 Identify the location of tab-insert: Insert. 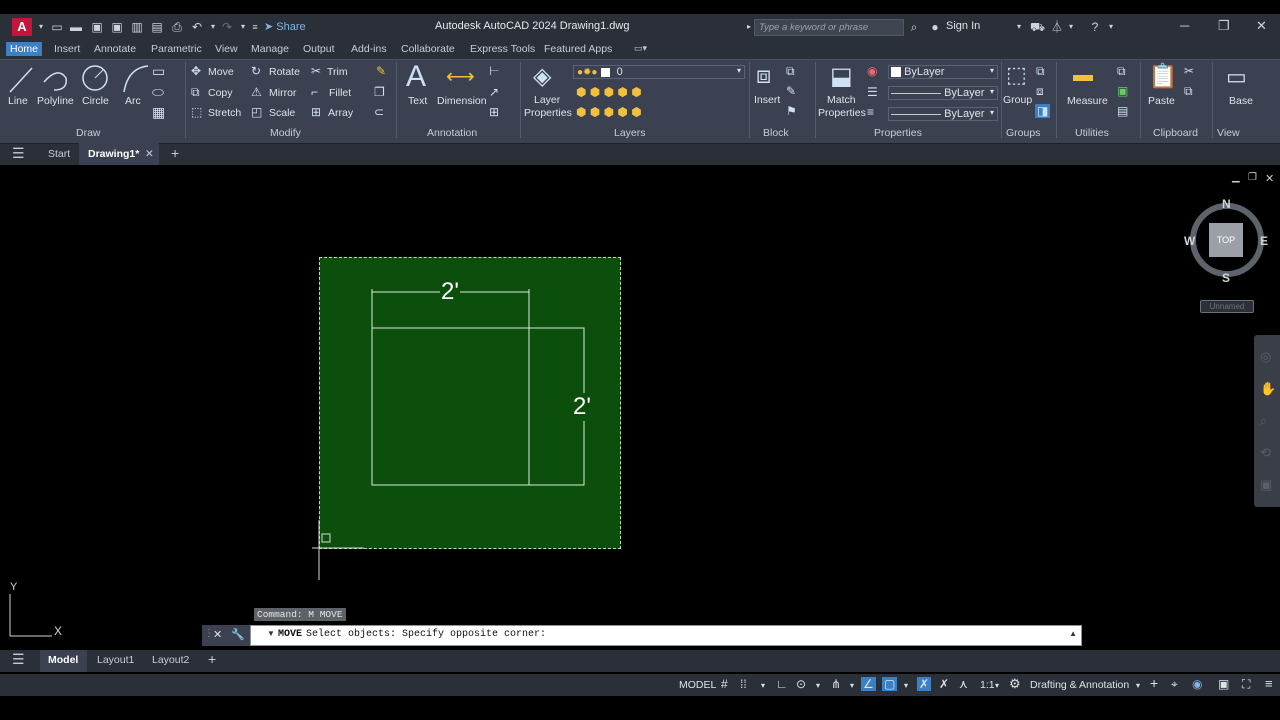
(67, 49).